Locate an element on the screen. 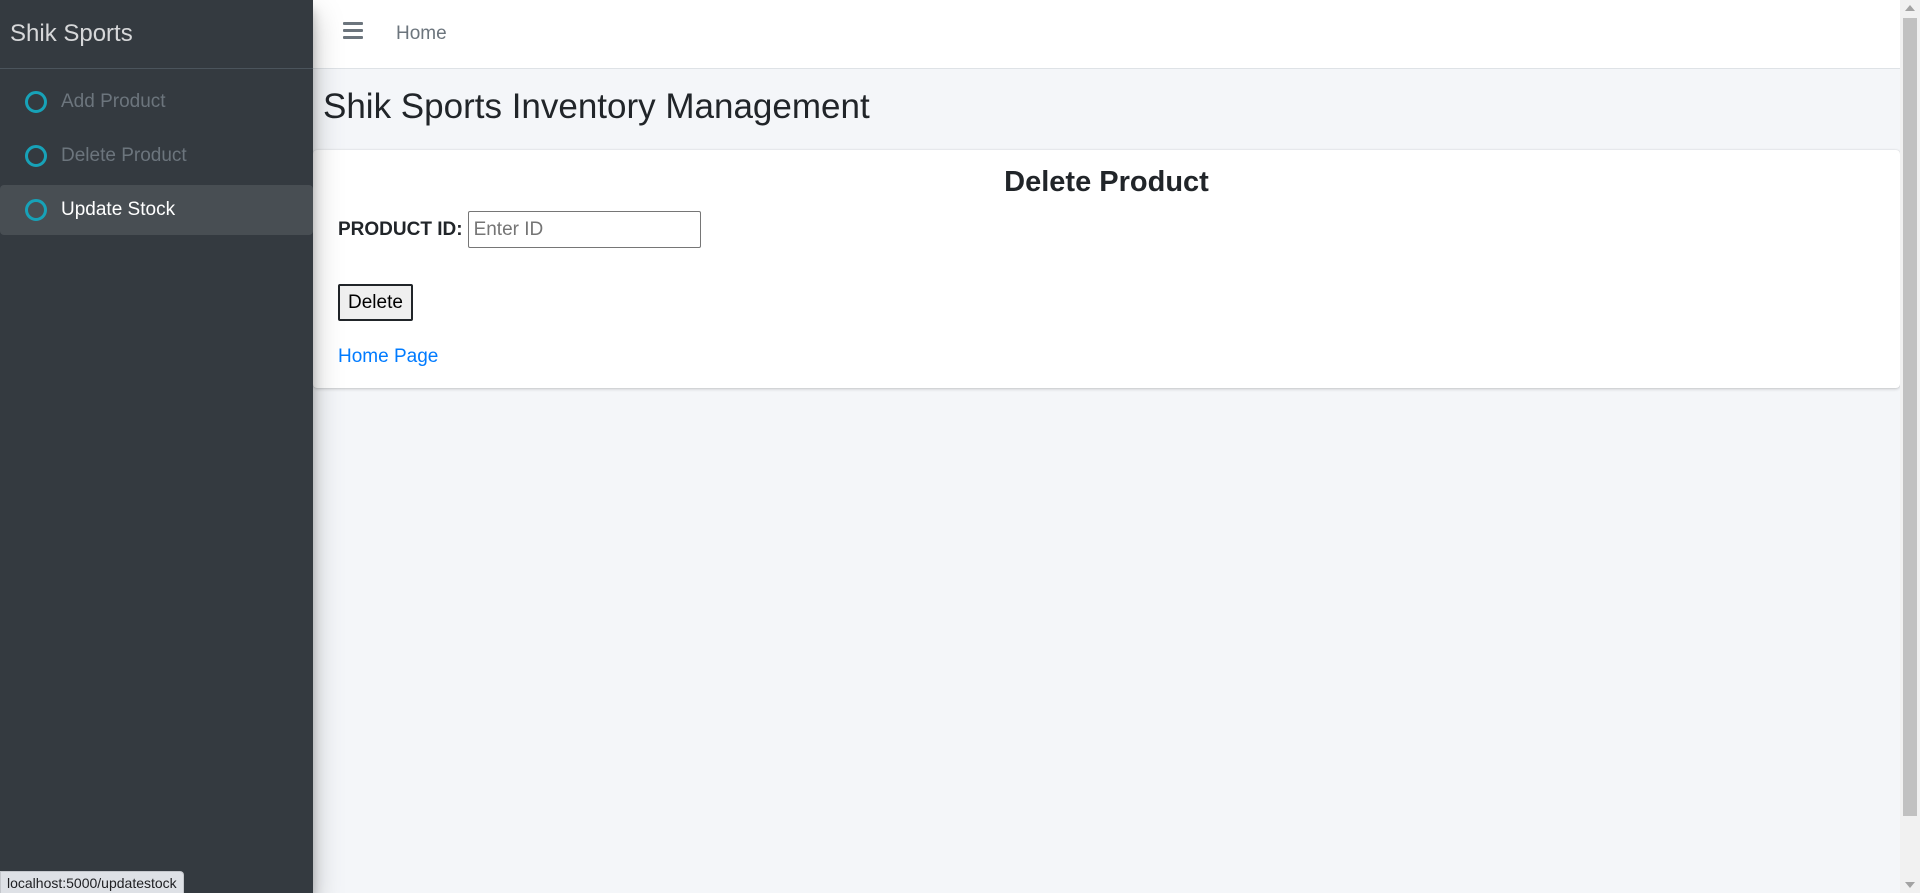  sidebar-item-delete-product: Delete Product is located at coordinates (156, 156).